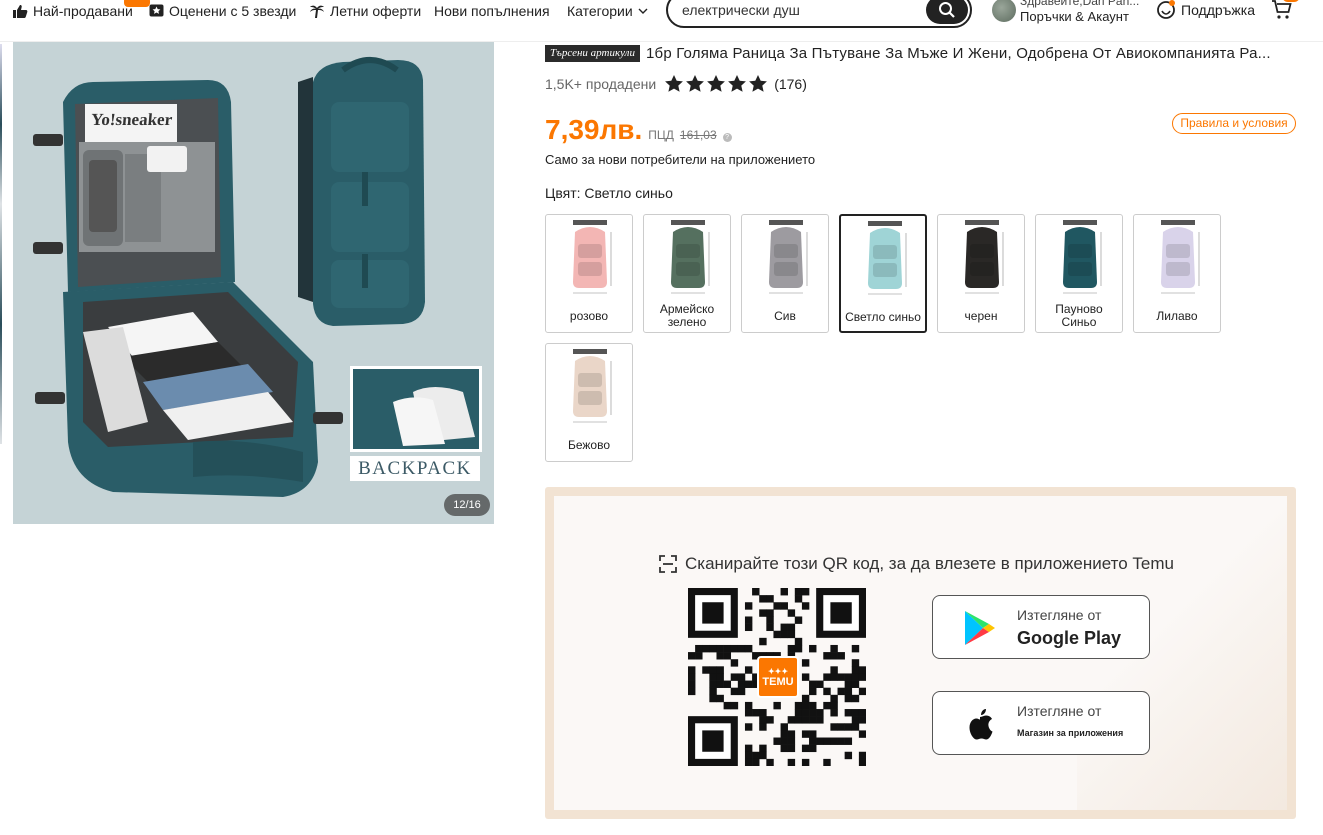  I want to click on google-play-icon, so click(980, 628).